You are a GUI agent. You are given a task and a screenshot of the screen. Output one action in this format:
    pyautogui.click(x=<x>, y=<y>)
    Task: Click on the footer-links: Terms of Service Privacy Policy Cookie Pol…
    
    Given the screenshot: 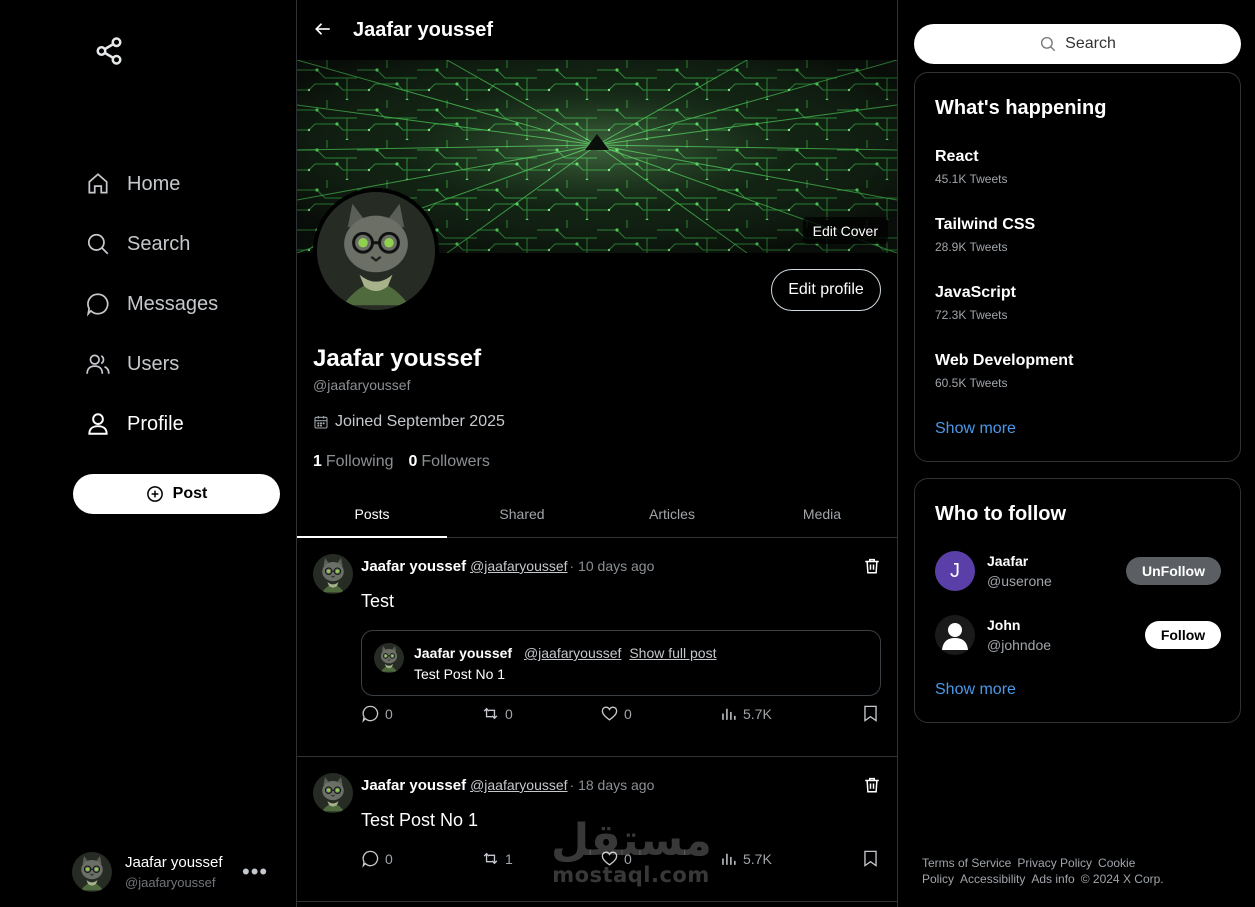 What is the action you would take?
    pyautogui.click(x=1072, y=871)
    